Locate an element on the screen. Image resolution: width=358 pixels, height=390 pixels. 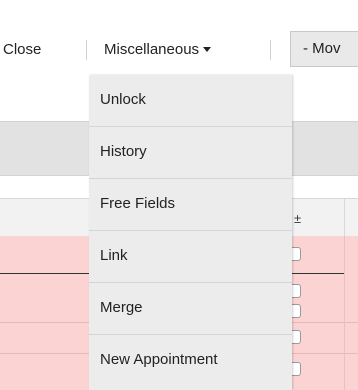
miscellaneous-menu-button: Miscellaneous is located at coordinates (158, 50).